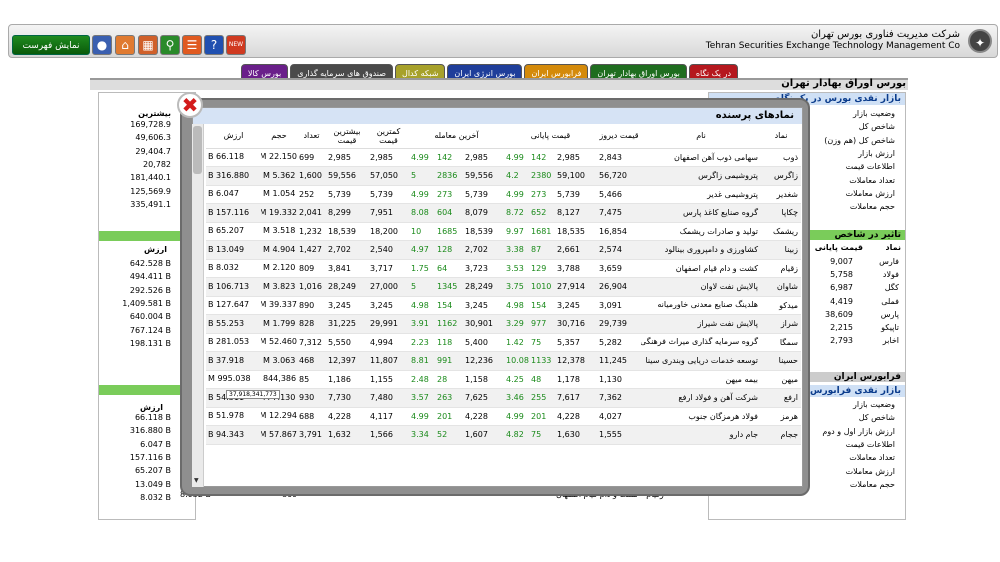  I want to click on cell-sym: ذوب, so click(781, 157).